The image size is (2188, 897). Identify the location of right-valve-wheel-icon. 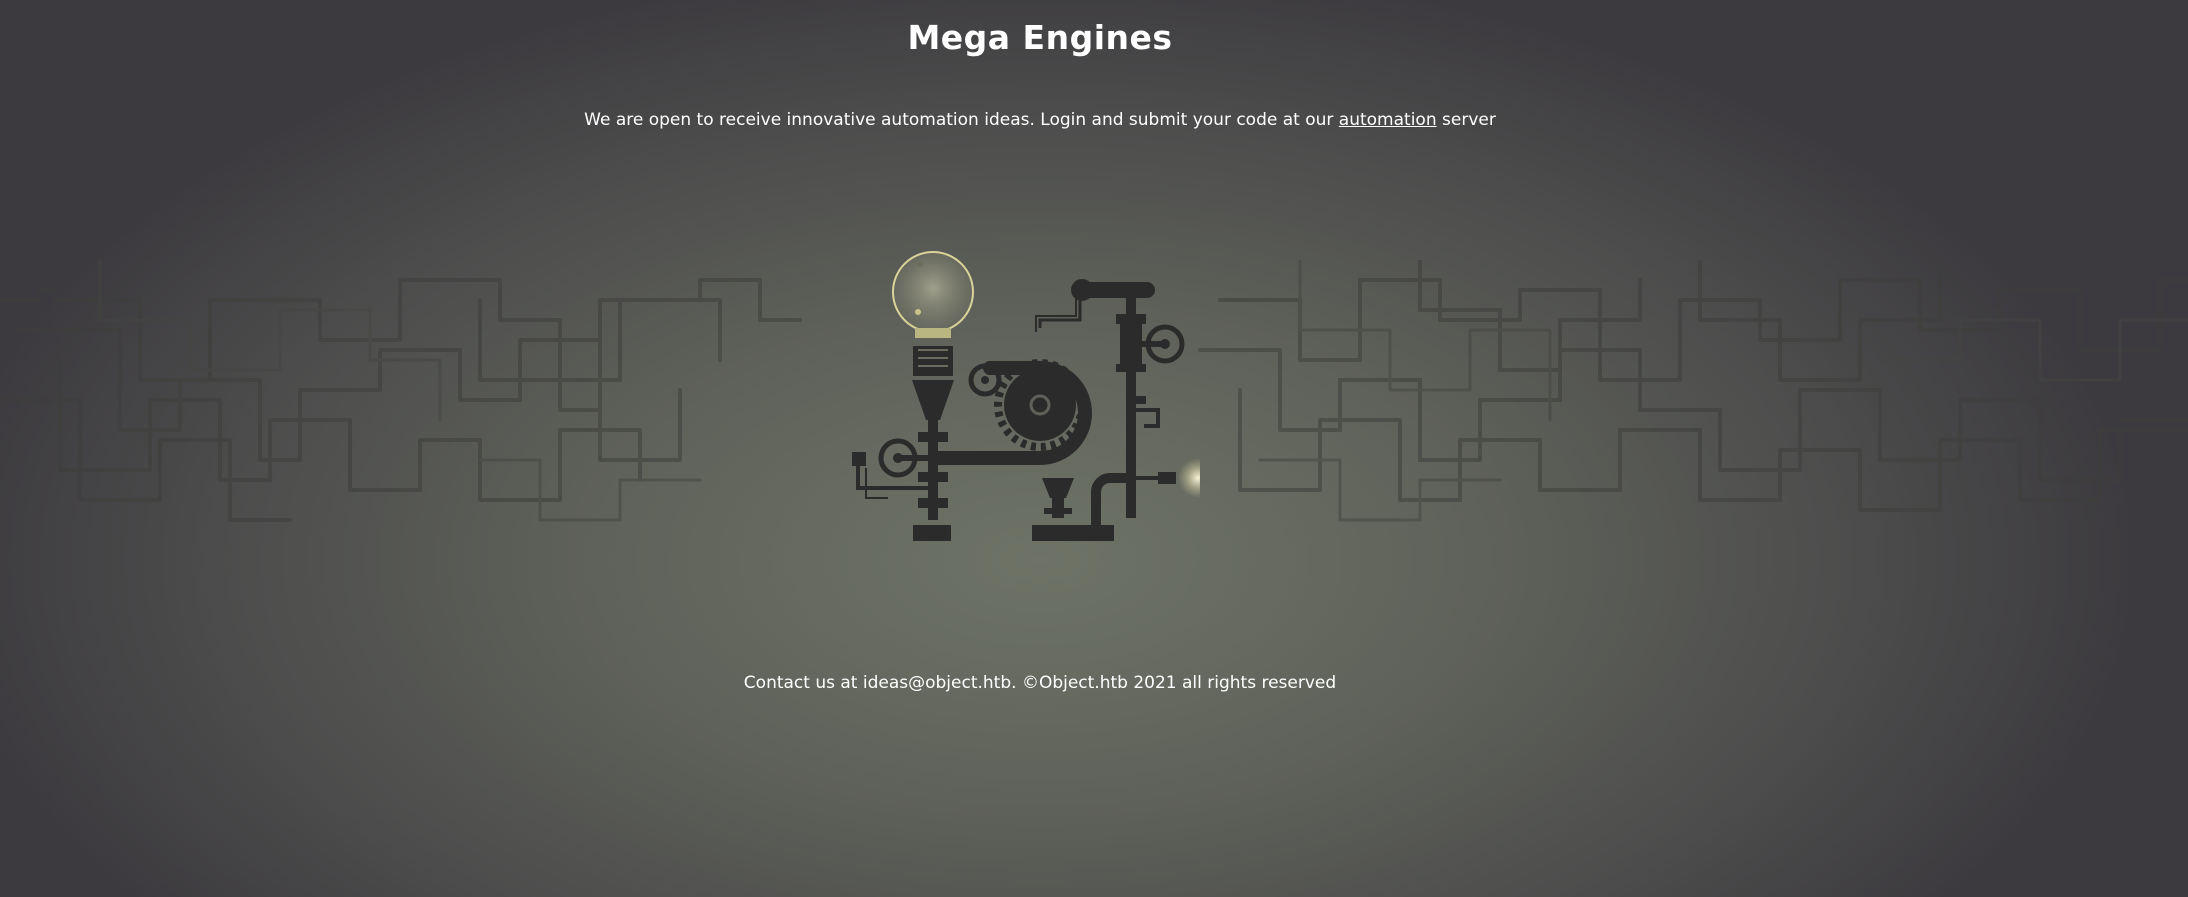
(1160, 344).